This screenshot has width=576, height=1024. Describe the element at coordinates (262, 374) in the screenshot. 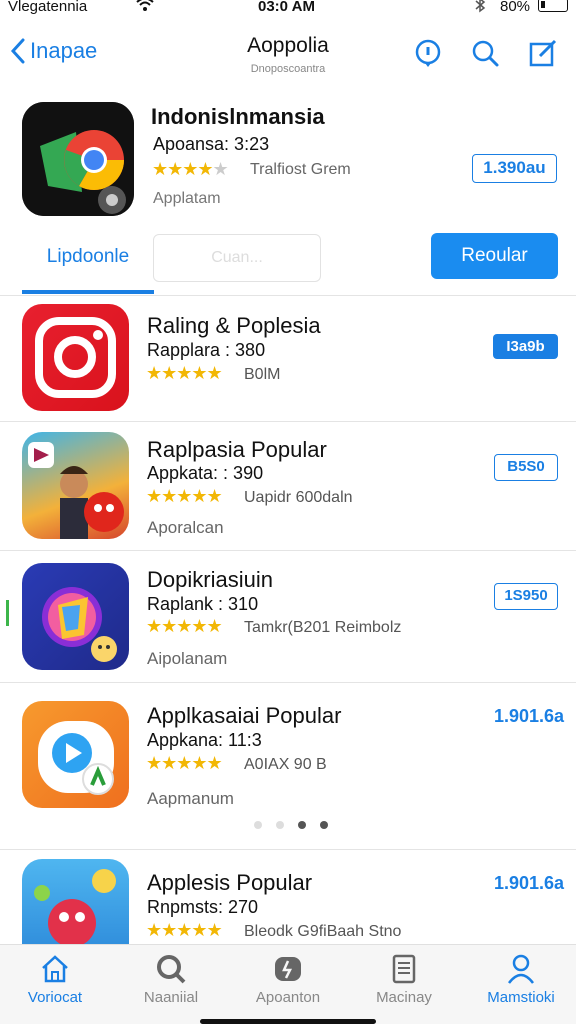

I see `rating-text: B0lM` at that location.